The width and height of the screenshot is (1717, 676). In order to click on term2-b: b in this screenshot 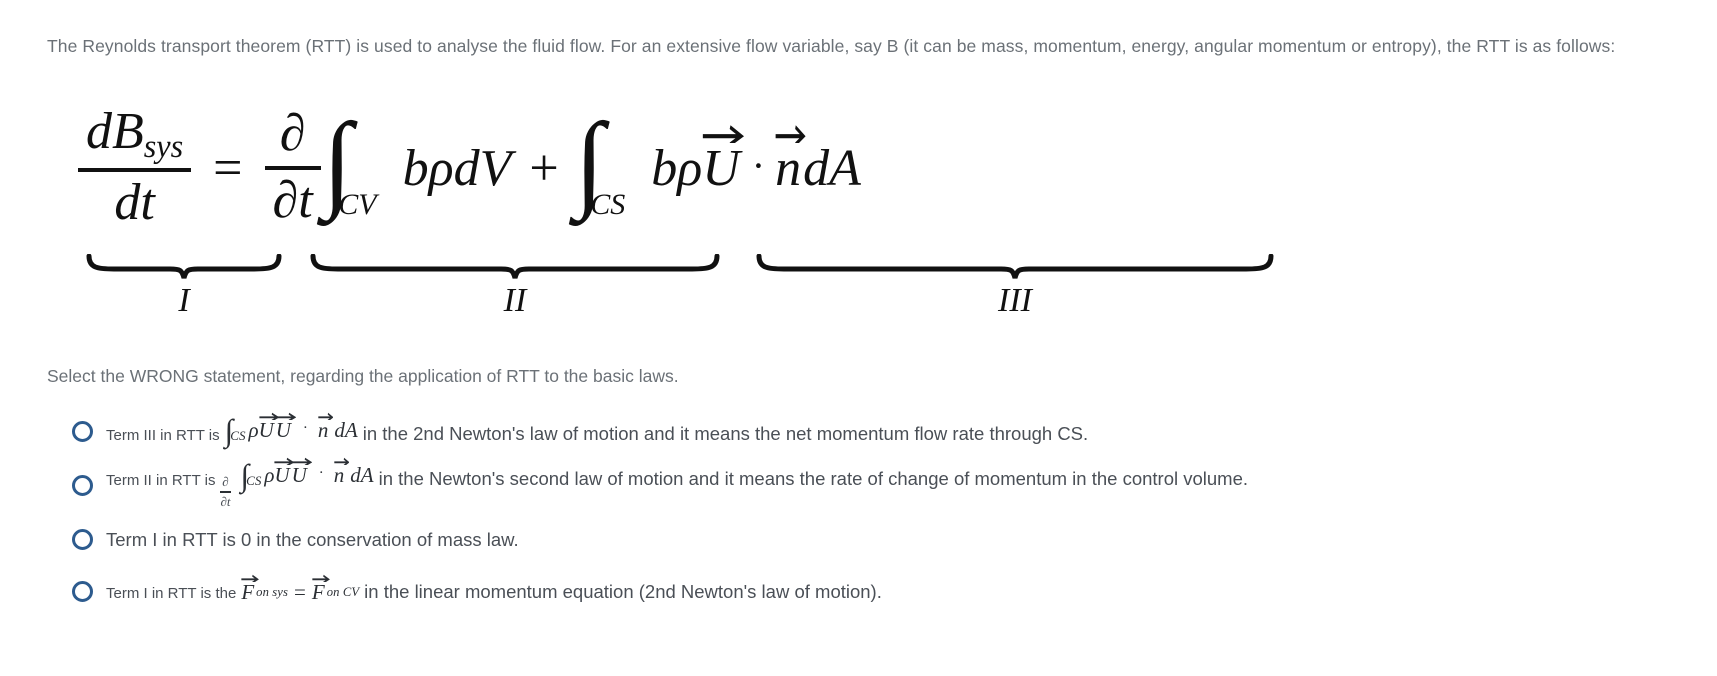, I will do `click(415, 168)`.